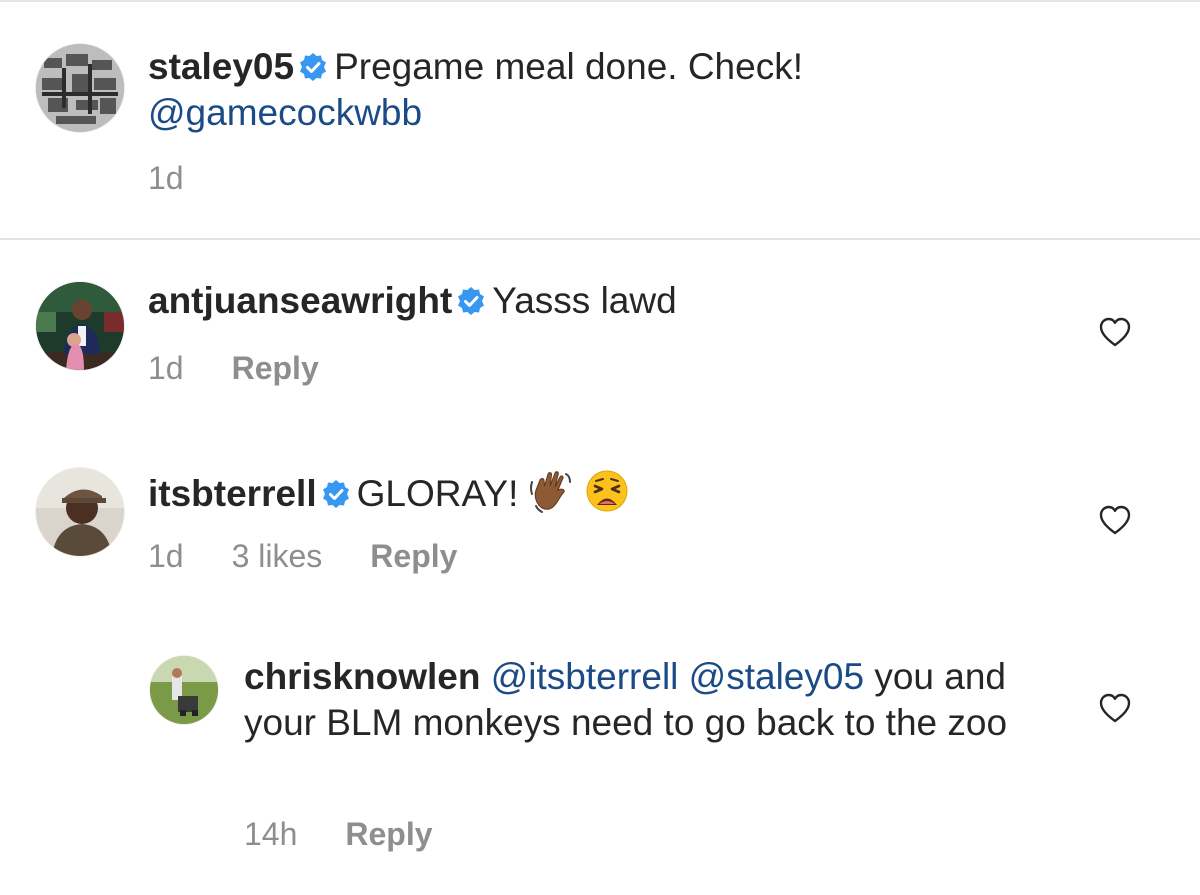 The image size is (1200, 895). Describe the element at coordinates (585, 676) in the screenshot. I see `mention-link: @itsbterrell` at that location.